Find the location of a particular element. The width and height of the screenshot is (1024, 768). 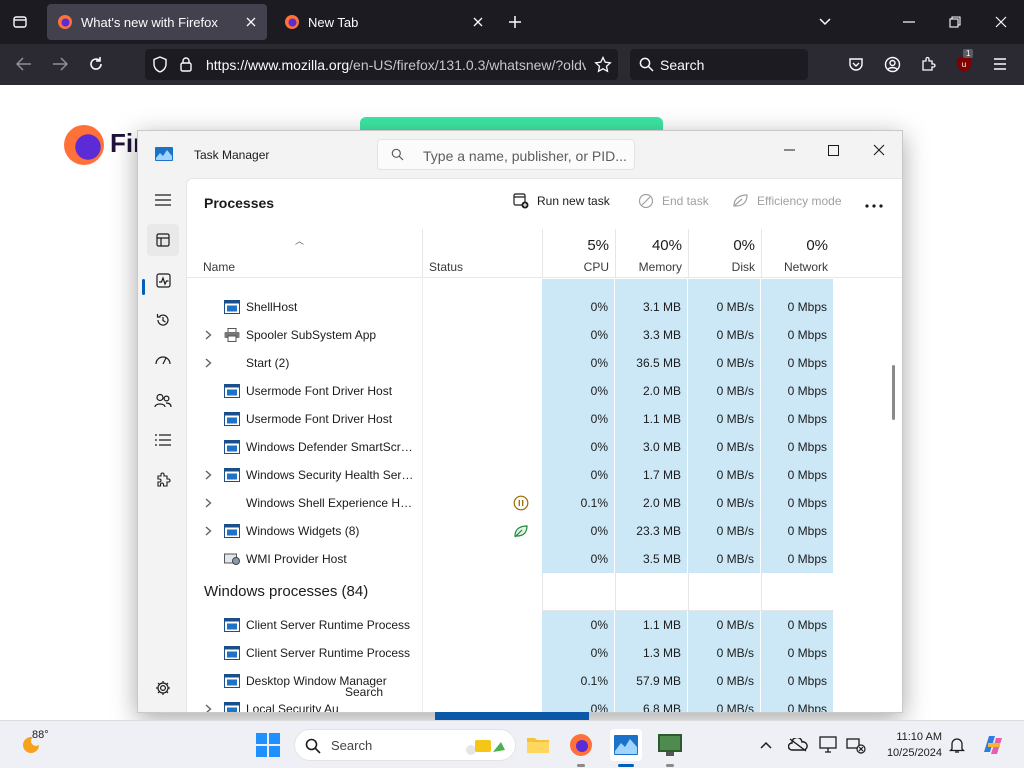

processes-icon is located at coordinates (163, 240).